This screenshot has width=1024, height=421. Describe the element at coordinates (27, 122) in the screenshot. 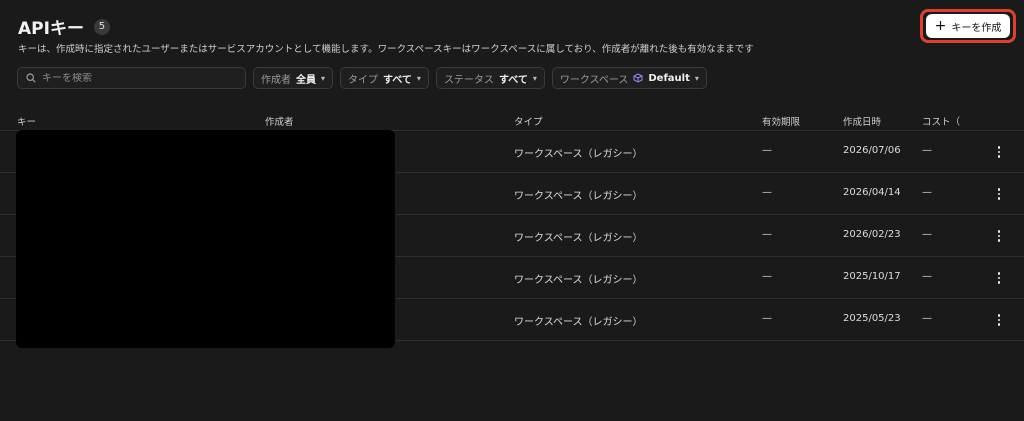

I see `col-key: キー` at that location.